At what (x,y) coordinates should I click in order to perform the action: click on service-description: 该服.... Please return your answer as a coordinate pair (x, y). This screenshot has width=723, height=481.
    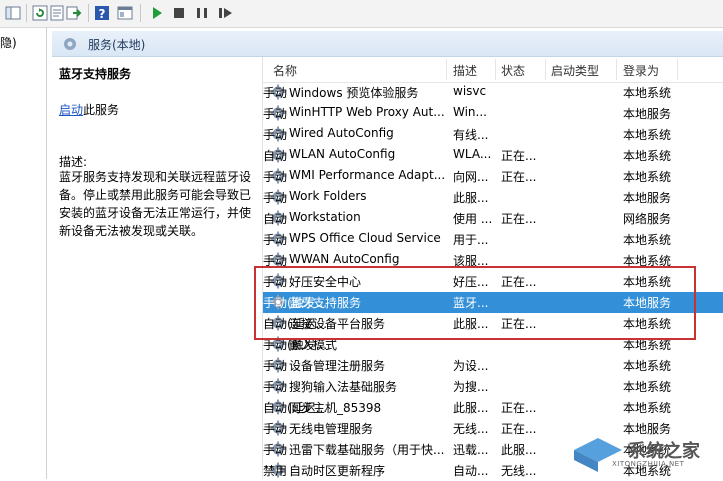
    Looking at the image, I should click on (471, 261).